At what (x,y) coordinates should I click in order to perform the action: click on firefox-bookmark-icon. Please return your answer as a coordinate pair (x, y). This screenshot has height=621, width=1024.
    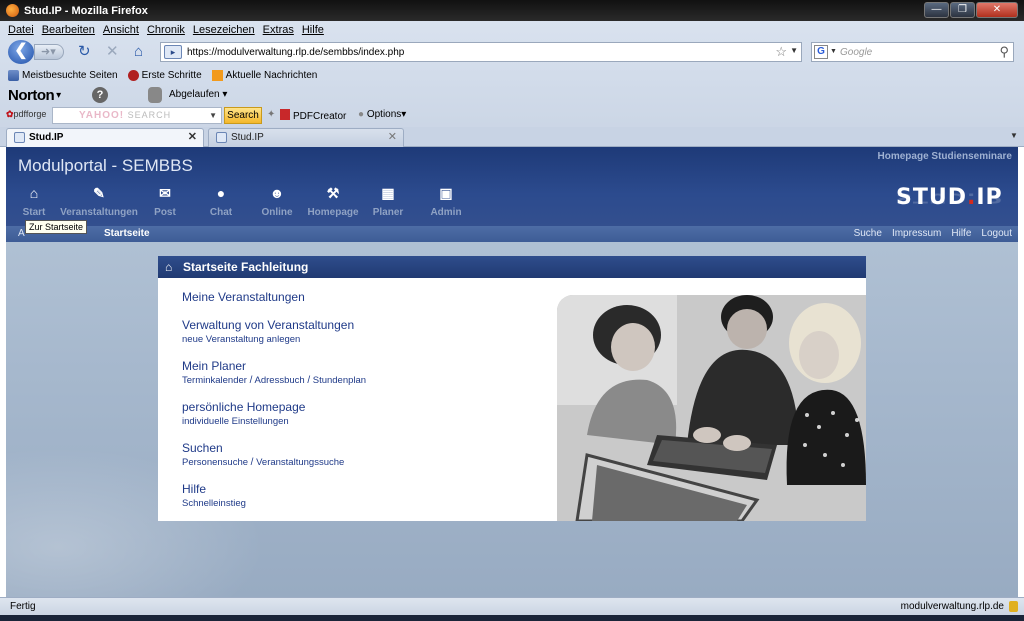
    Looking at the image, I should click on (133, 75).